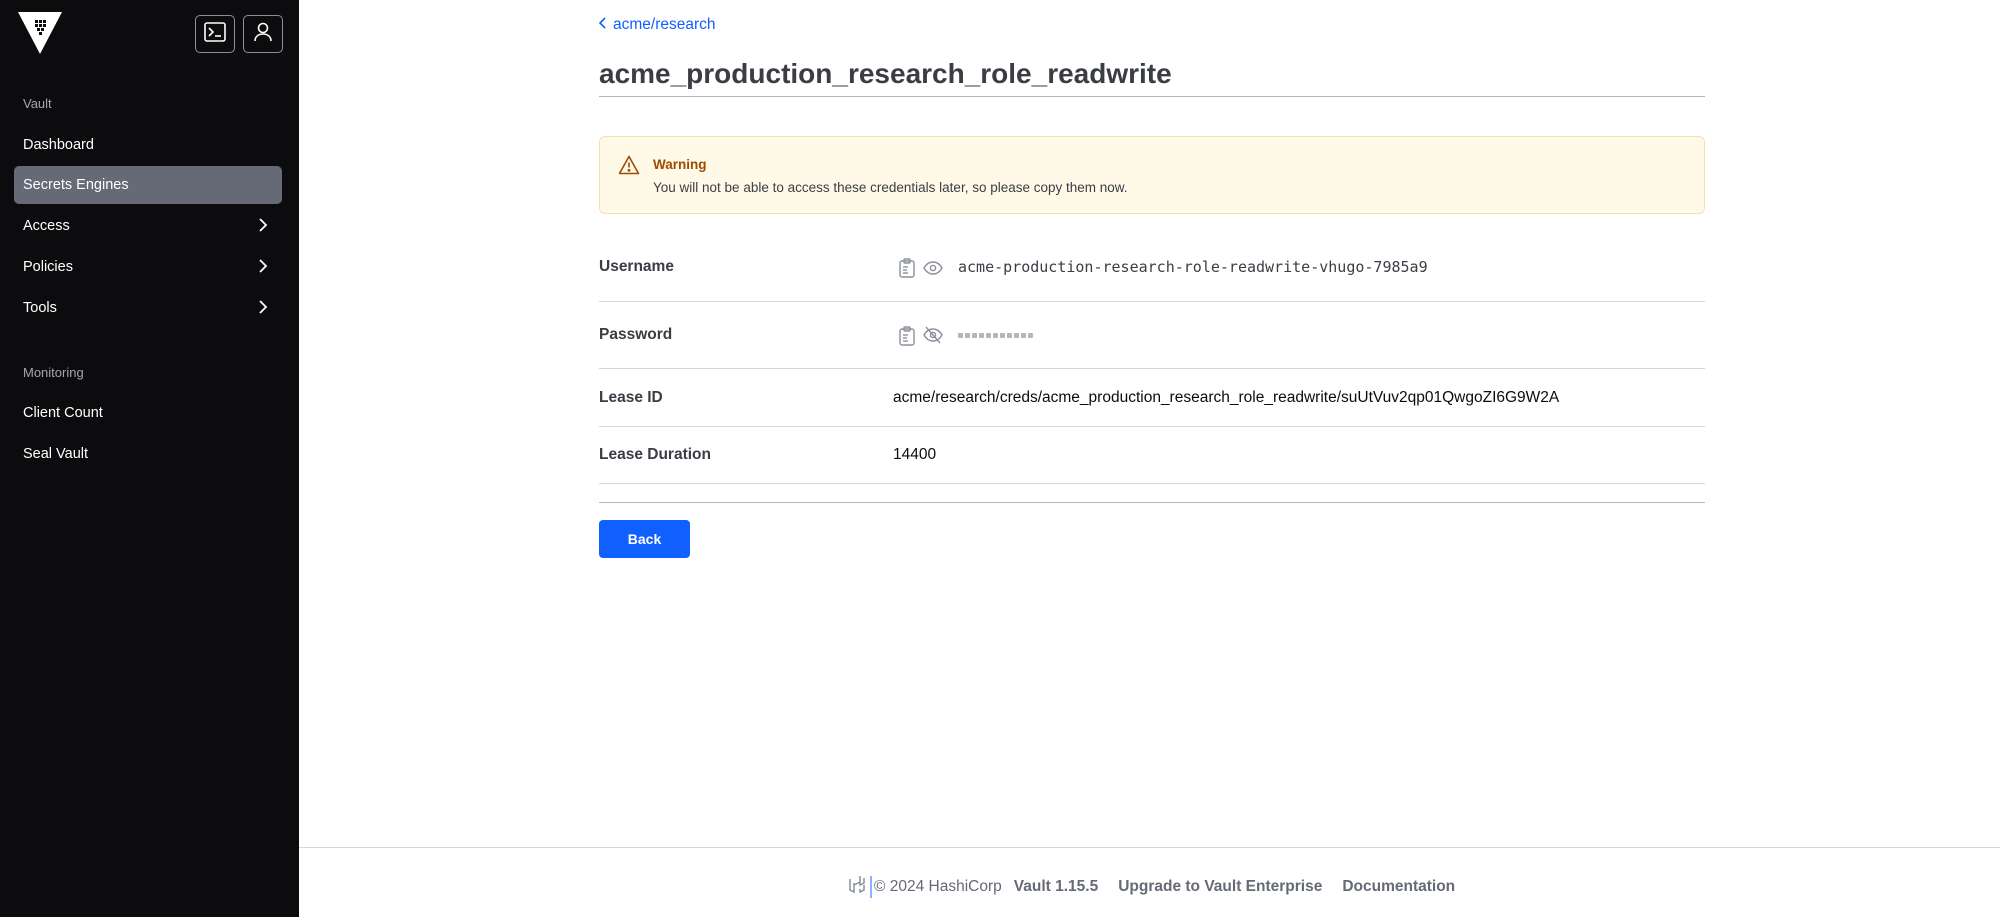 This screenshot has height=917, width=2000. I want to click on alert-triangle-icon, so click(629, 167).